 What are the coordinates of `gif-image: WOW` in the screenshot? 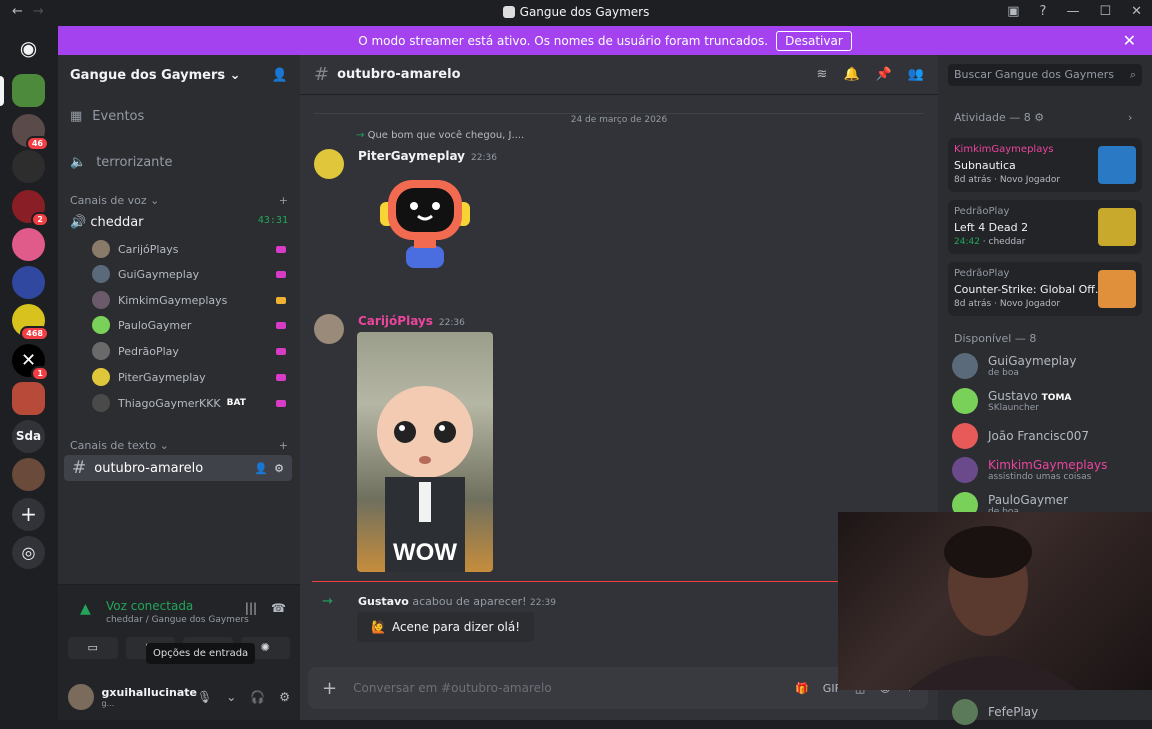 It's located at (425, 452).